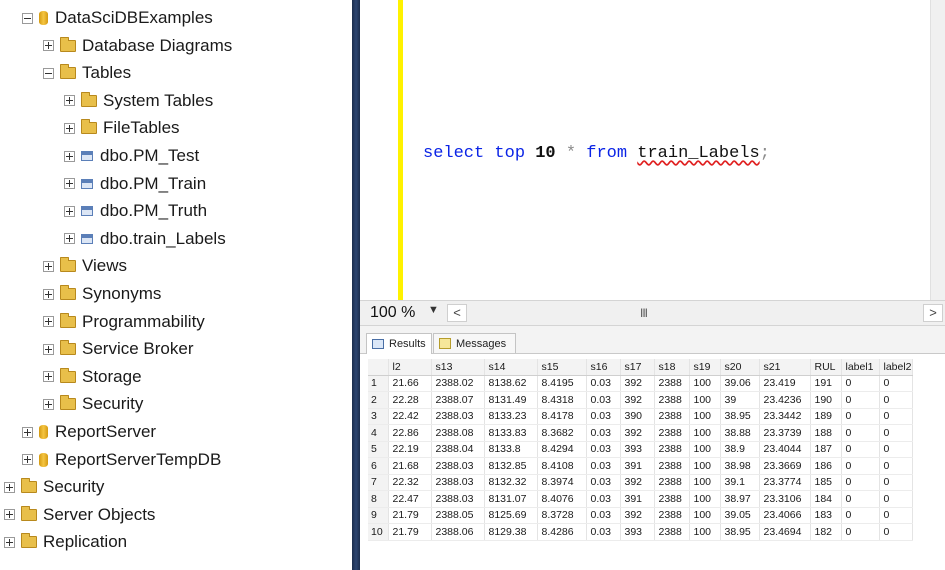  Describe the element at coordinates (145, 239) in the screenshot. I see `tree-node: dbo.train_Labels` at that location.